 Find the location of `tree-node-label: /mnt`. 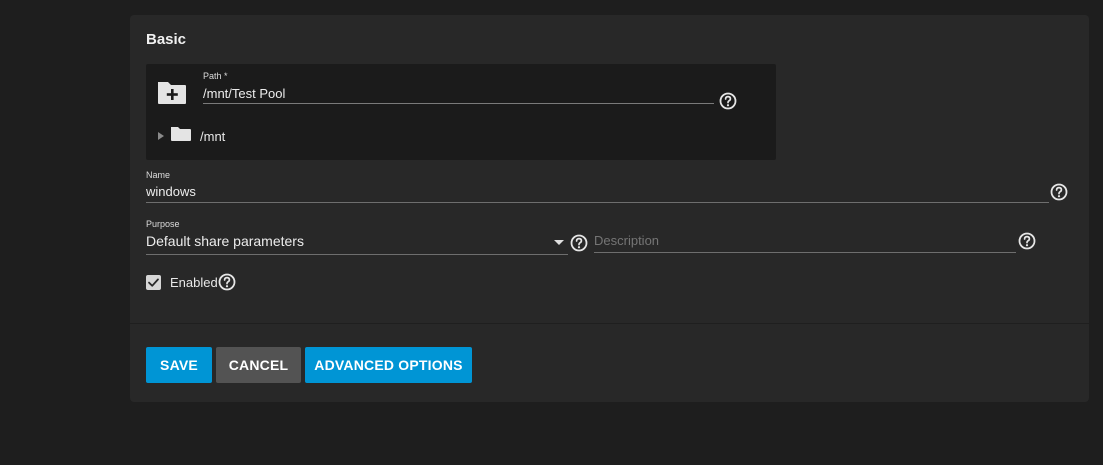

tree-node-label: /mnt is located at coordinates (213, 136).